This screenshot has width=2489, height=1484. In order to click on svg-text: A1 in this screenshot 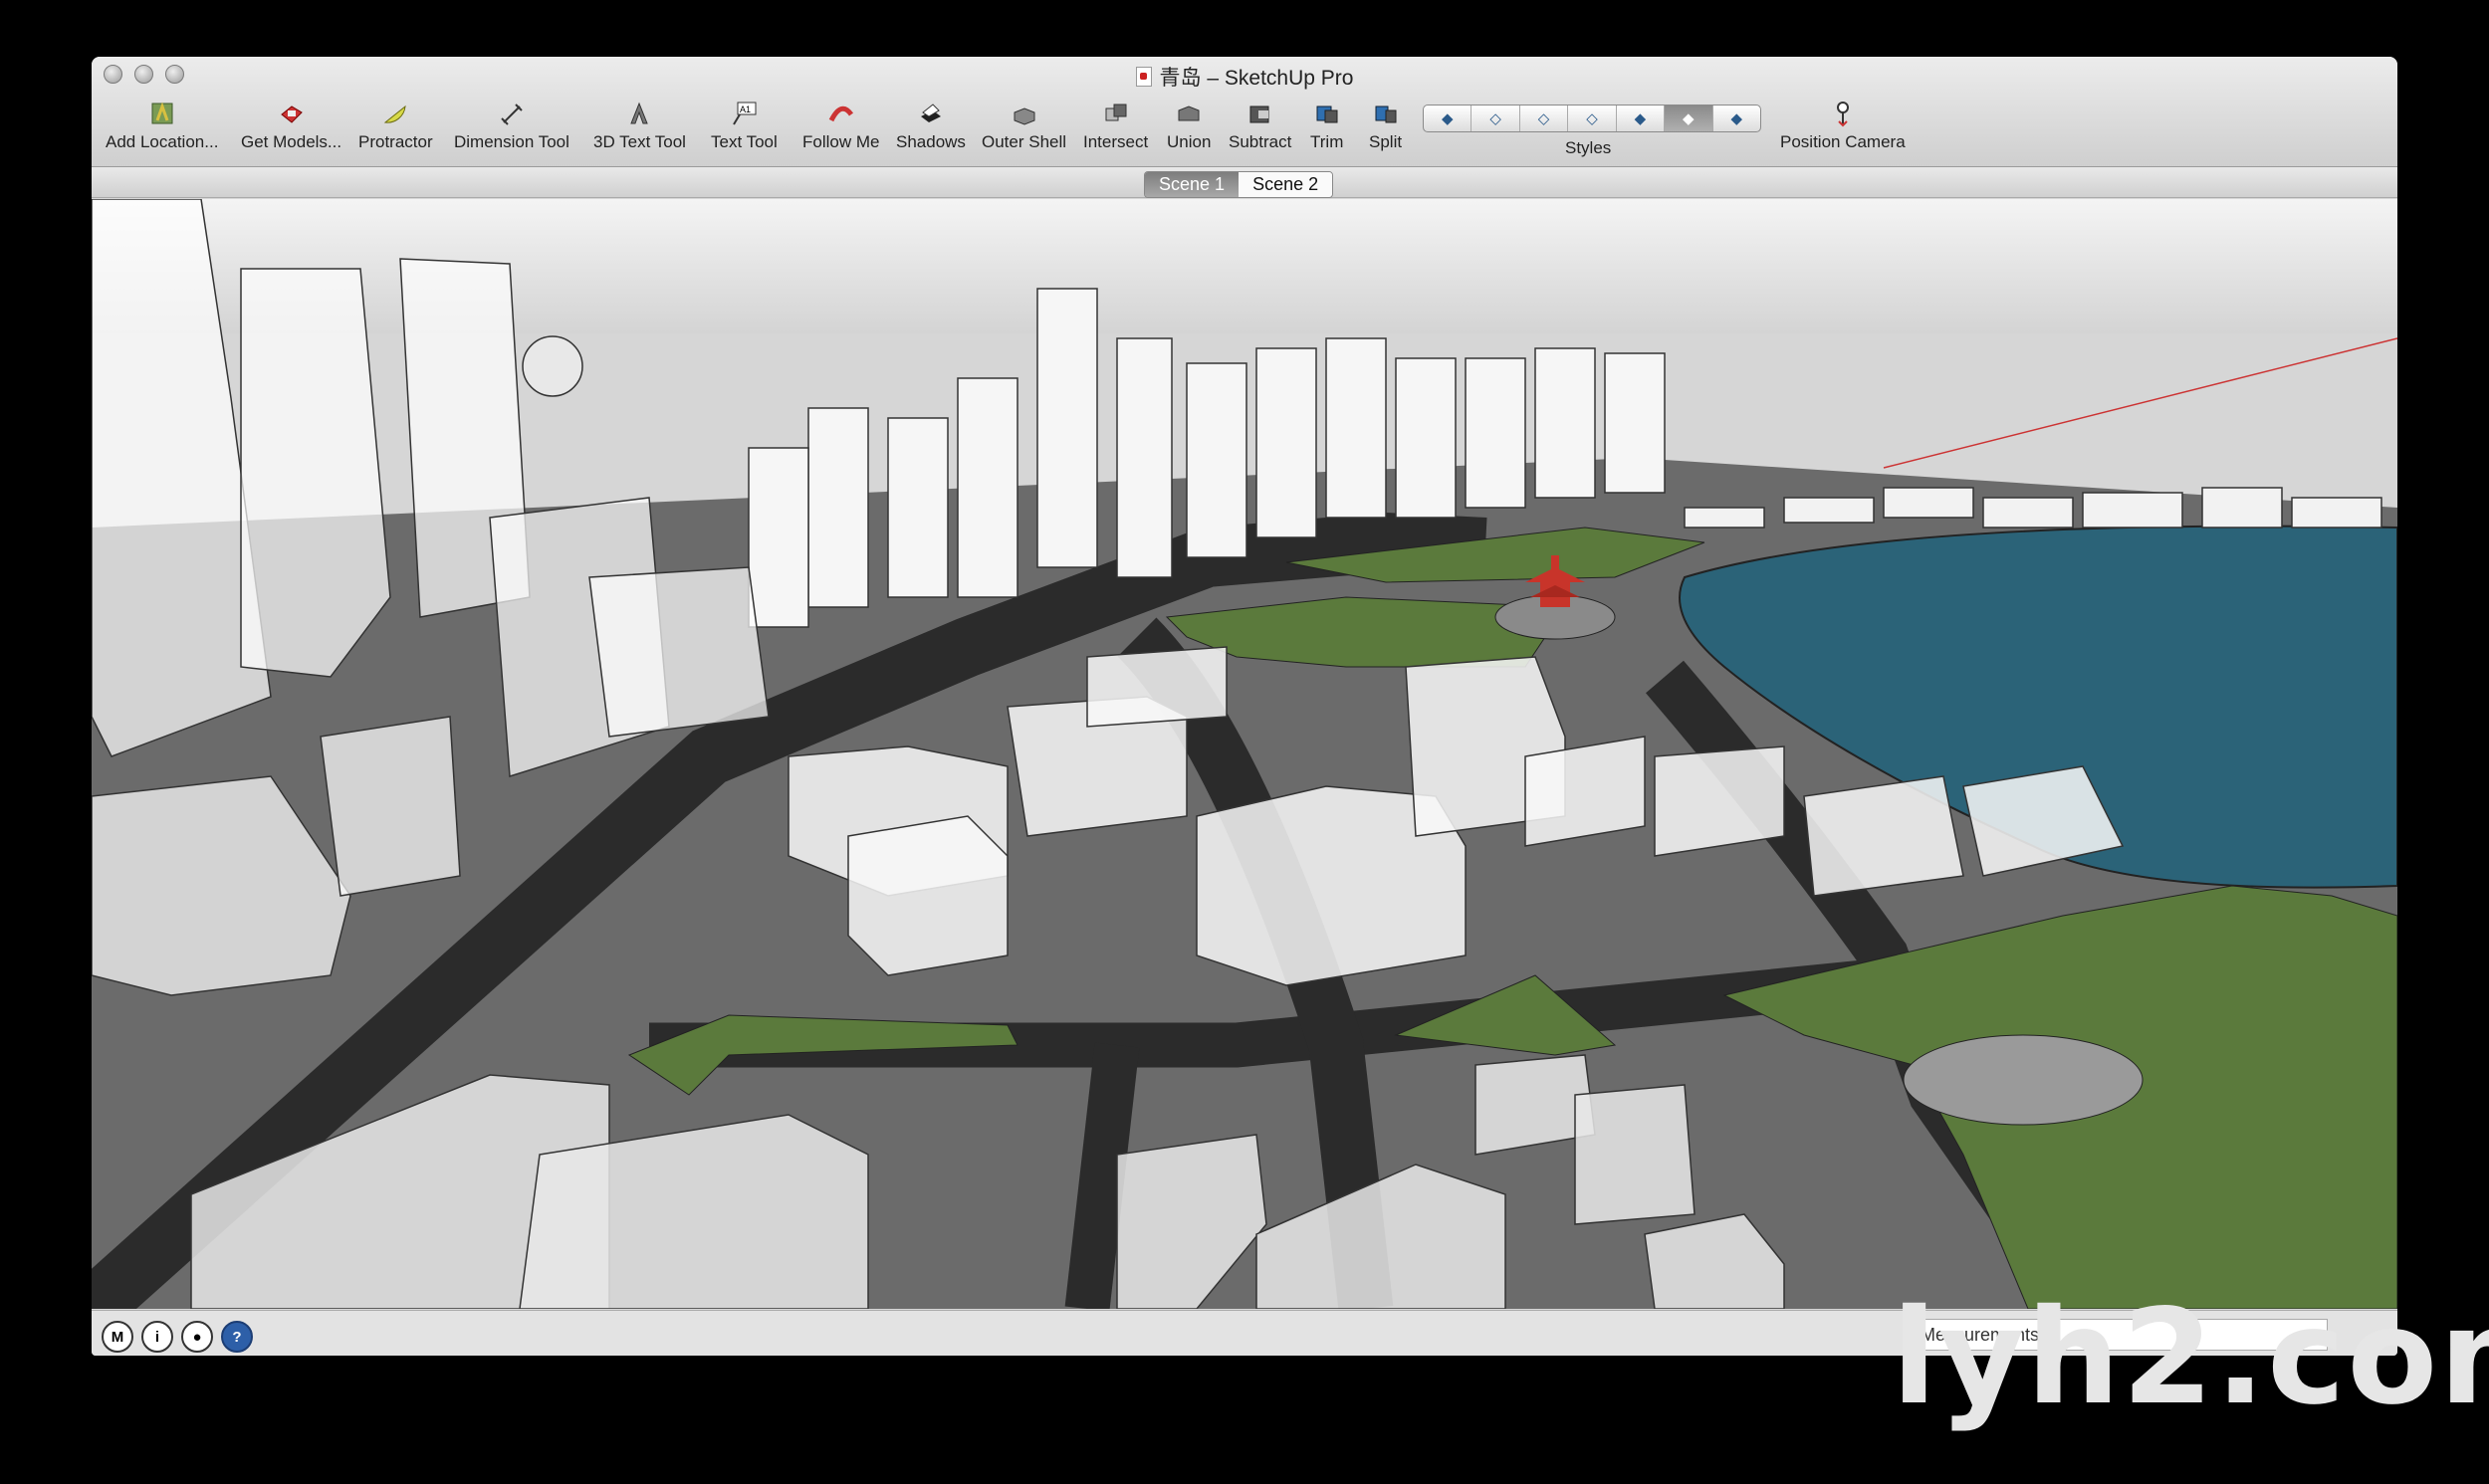, I will do `click(746, 110)`.